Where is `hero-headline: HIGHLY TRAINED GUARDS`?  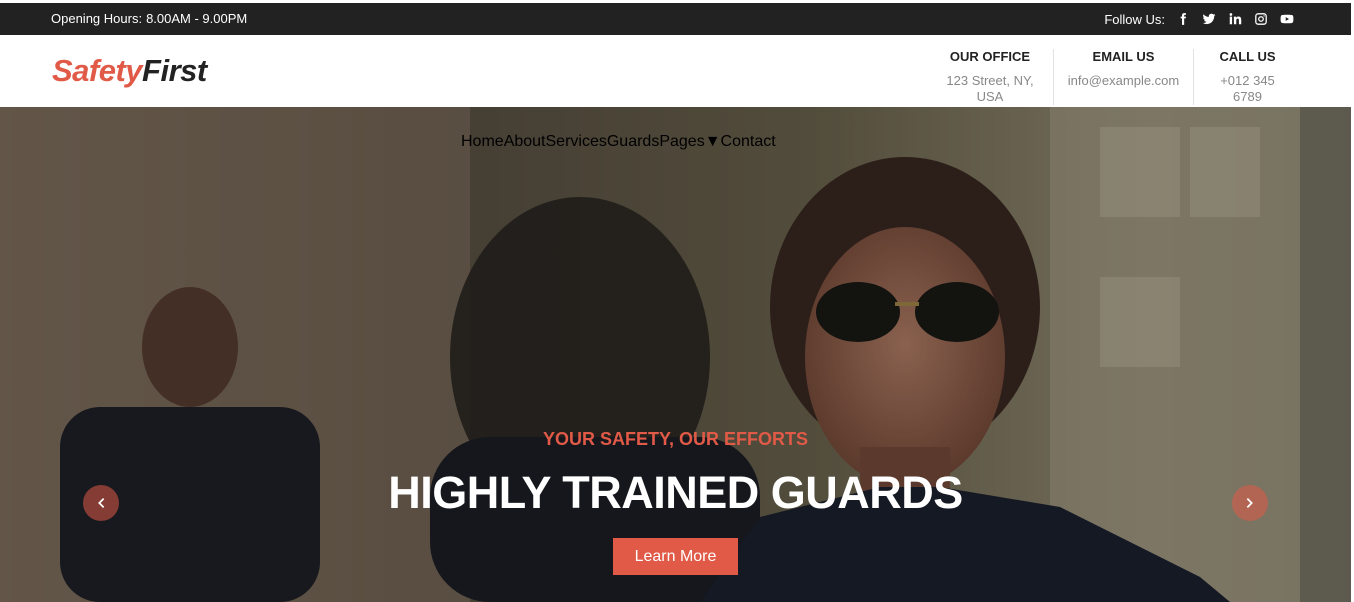
hero-headline: HIGHLY TRAINED GUARDS is located at coordinates (675, 492).